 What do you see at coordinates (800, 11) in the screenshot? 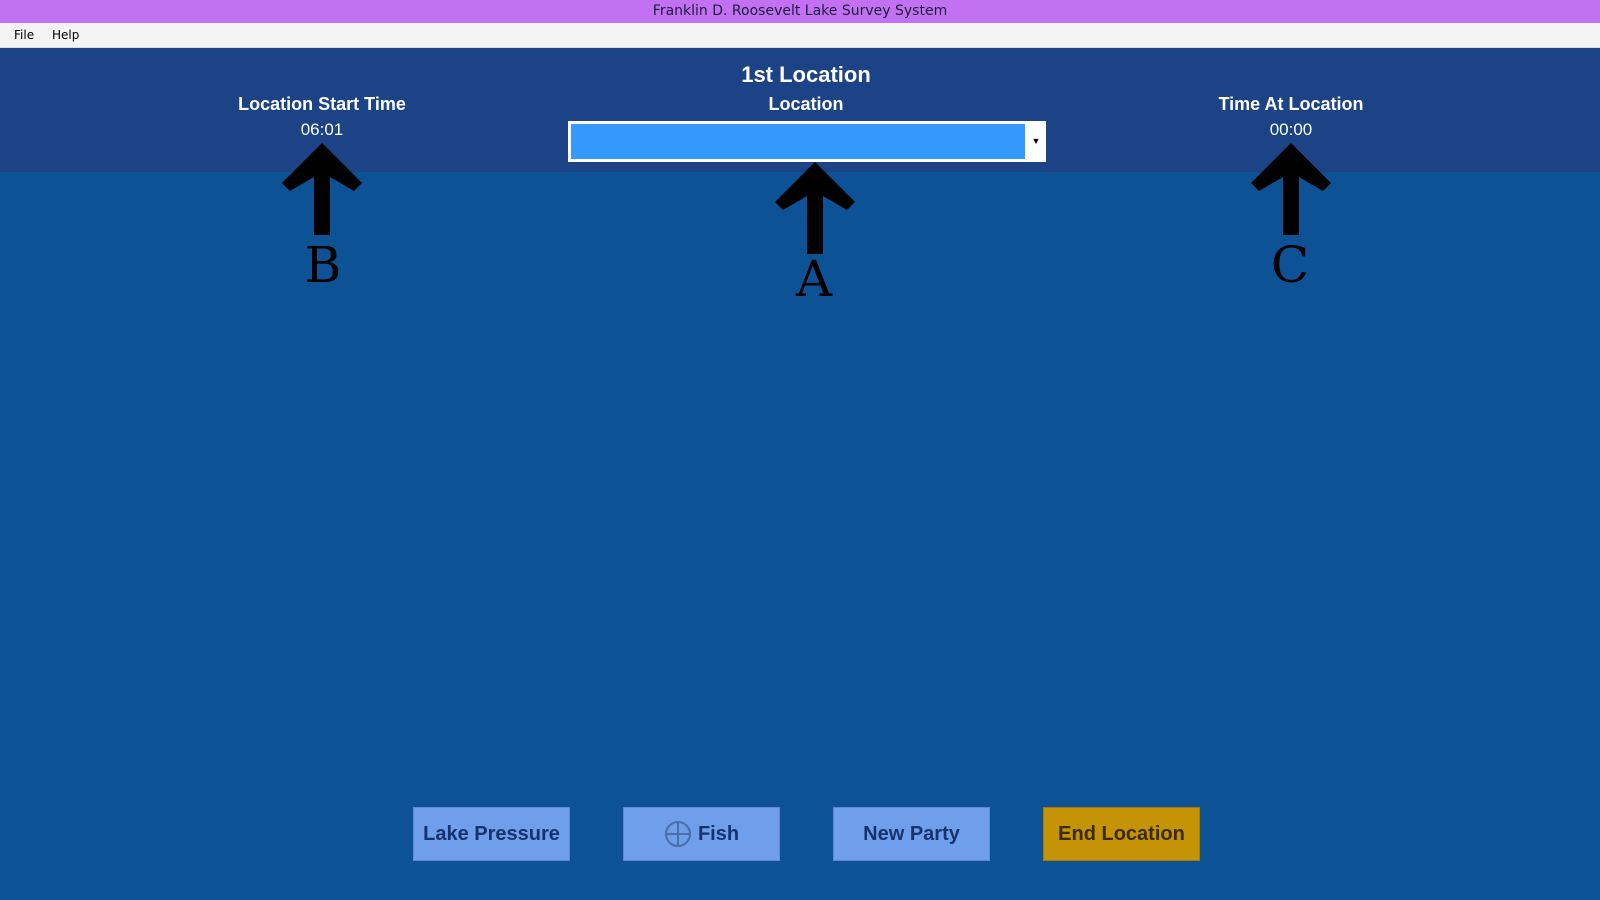
I see `window-title: Franklin D. Roosevelt Lake Survey System` at bounding box center [800, 11].